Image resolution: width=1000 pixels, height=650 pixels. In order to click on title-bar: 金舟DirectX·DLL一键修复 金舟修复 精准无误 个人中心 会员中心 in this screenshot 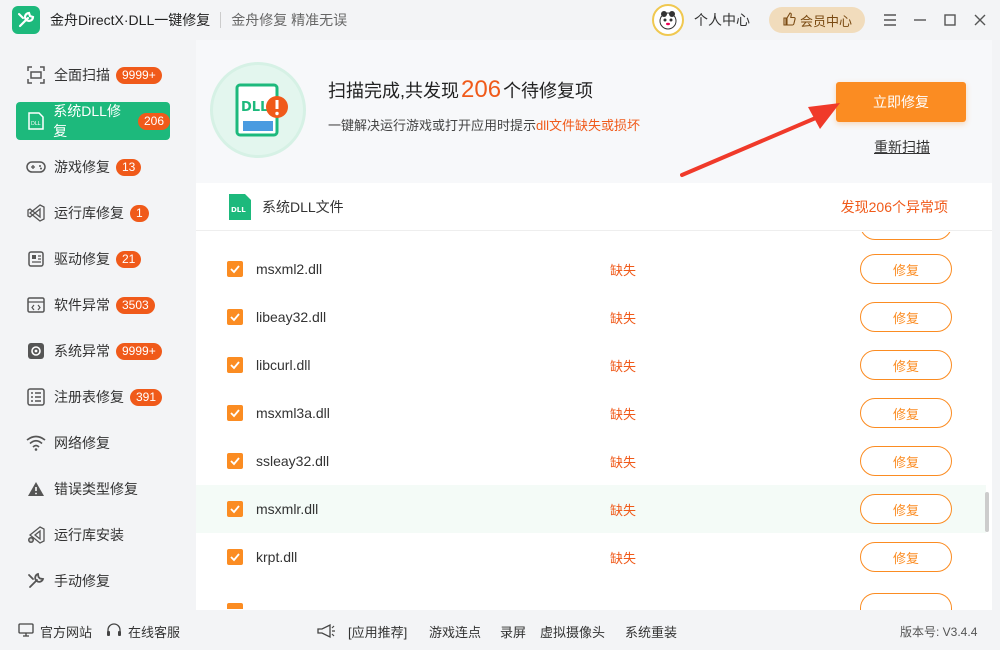, I will do `click(500, 20)`.